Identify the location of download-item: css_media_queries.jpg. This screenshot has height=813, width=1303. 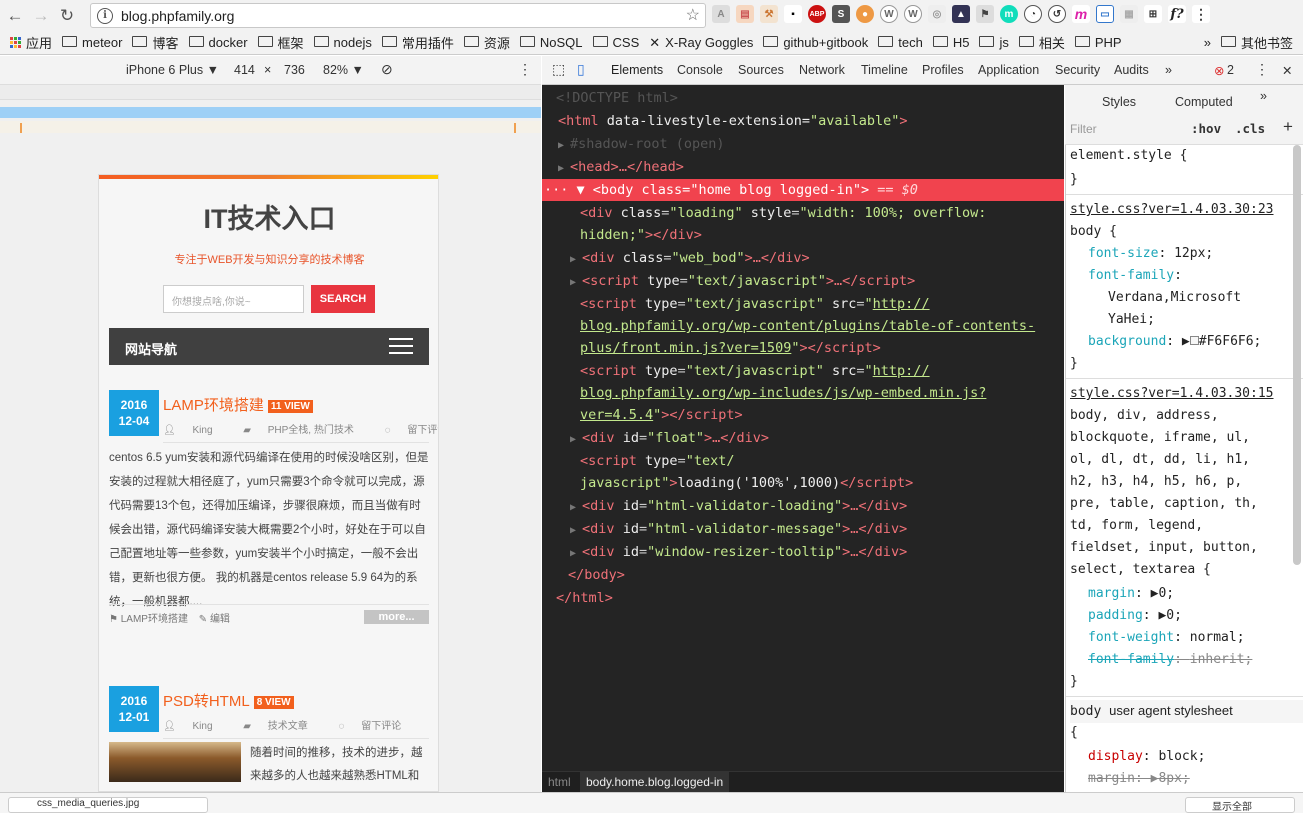
(108, 805).